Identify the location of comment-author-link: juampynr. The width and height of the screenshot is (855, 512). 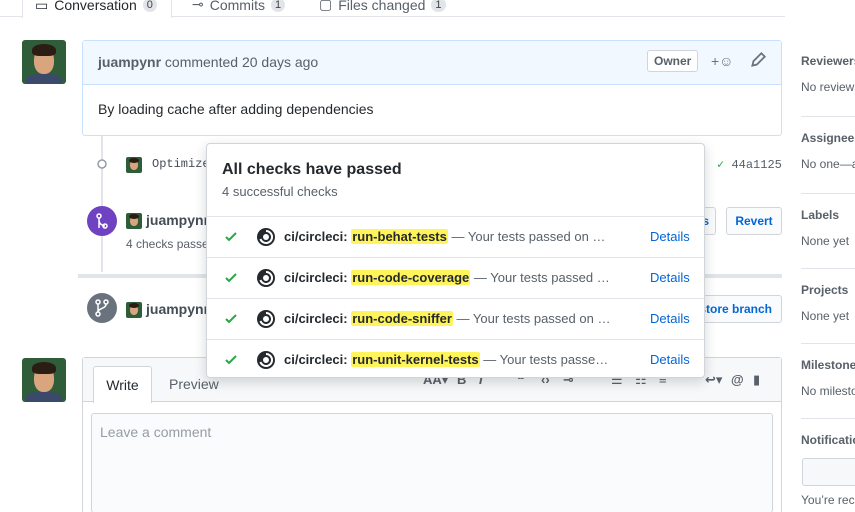
(129, 62).